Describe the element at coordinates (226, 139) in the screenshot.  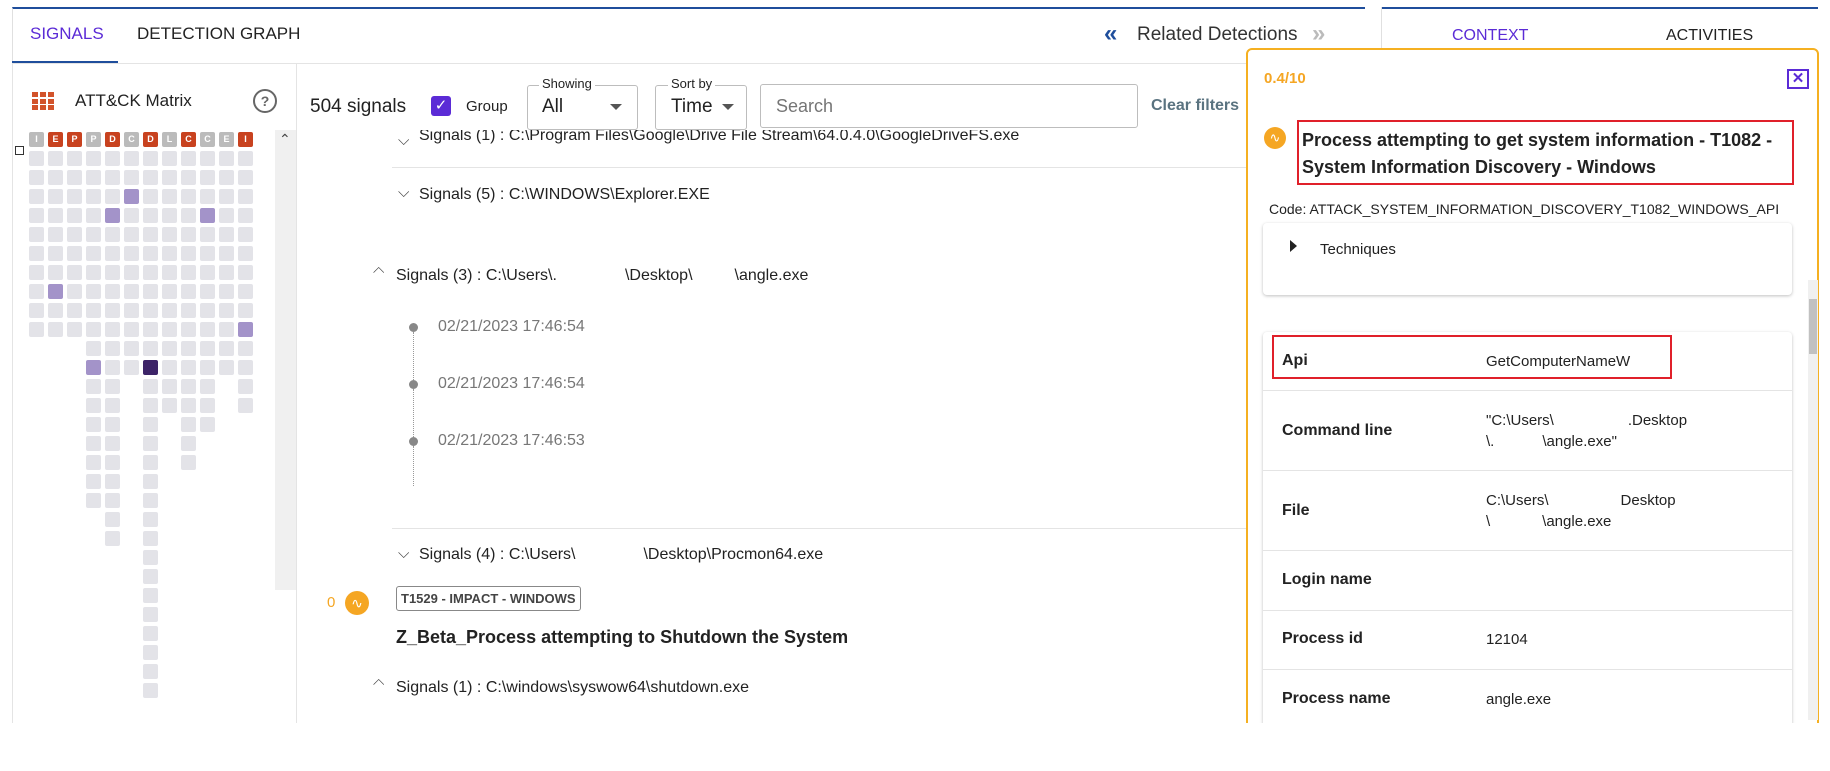
I see `matrix-tactic-header: E` at that location.